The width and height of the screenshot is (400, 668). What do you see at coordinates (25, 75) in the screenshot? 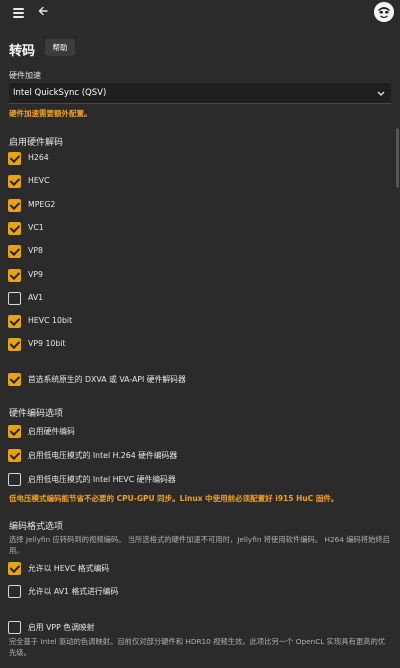
I see `hw-accel-label: 硬件加速` at bounding box center [25, 75].